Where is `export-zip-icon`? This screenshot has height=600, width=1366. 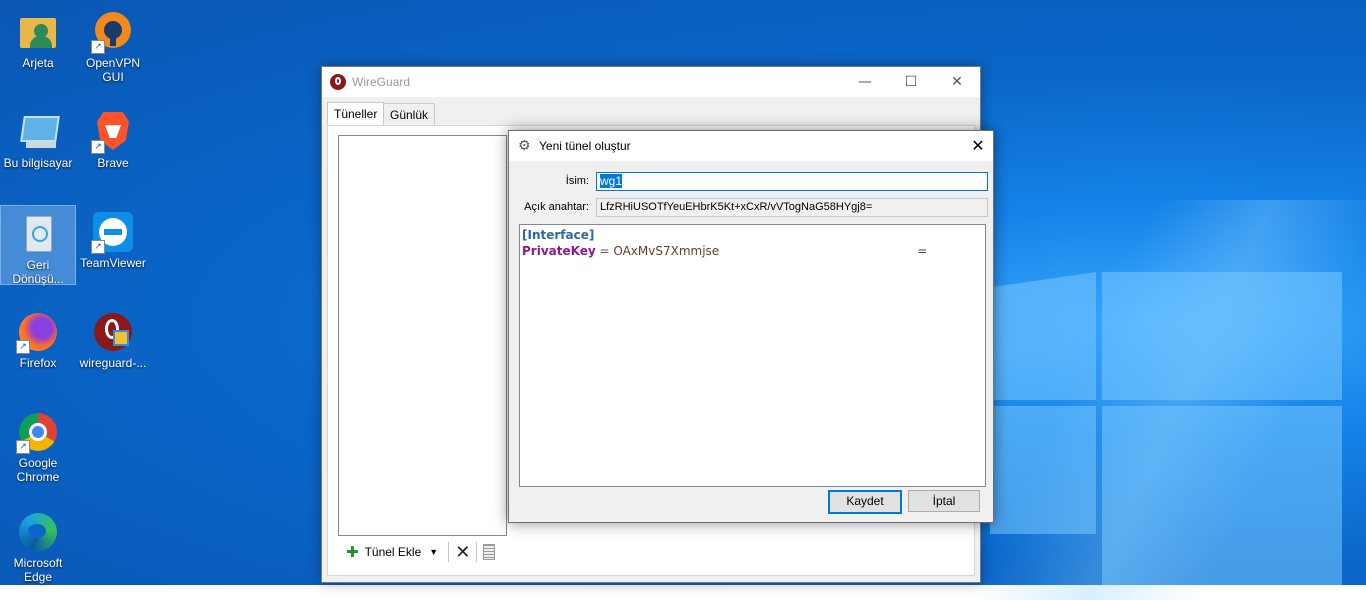 export-zip-icon is located at coordinates (489, 552).